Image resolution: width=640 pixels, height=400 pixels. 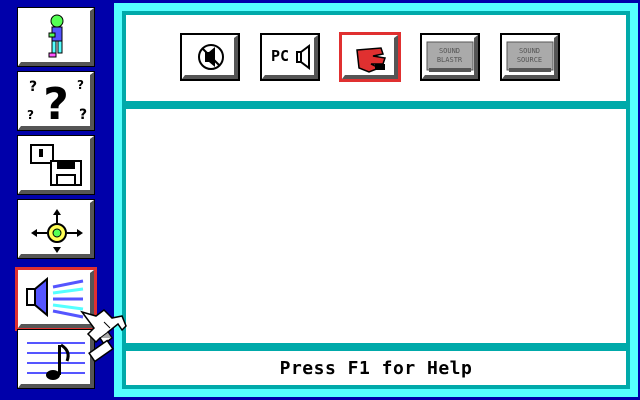 What do you see at coordinates (449, 51) in the screenshot?
I see `sound-blaster-text-top: SOUND` at bounding box center [449, 51].